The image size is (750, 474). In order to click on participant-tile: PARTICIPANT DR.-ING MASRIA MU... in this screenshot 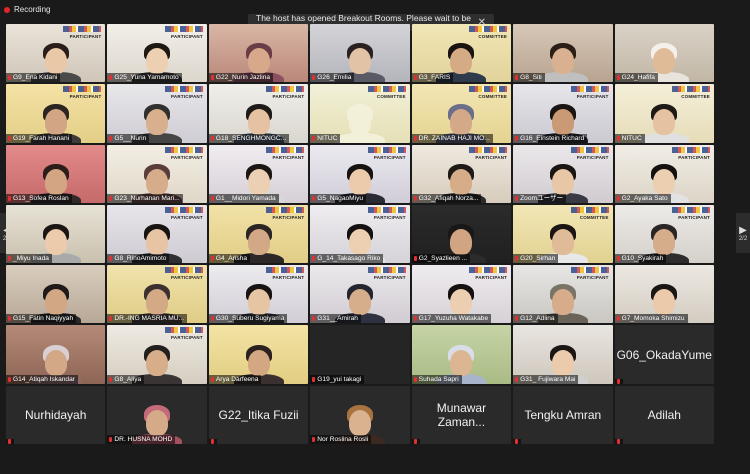, I will do `click(157, 294)`.